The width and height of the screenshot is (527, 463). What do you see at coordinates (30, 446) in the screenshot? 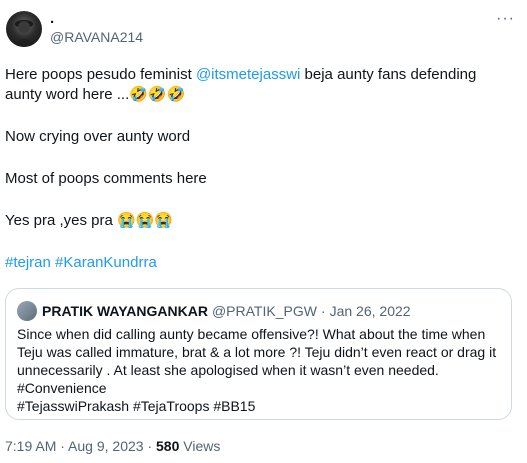
I see `tweet-time: 7:19 AM` at bounding box center [30, 446].